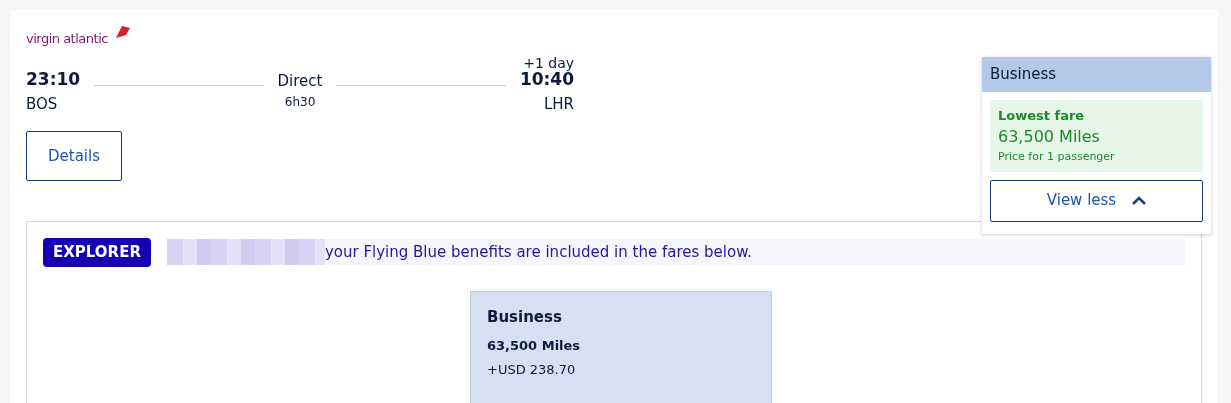  I want to click on popup-cabin-header: Business, so click(1096, 74).